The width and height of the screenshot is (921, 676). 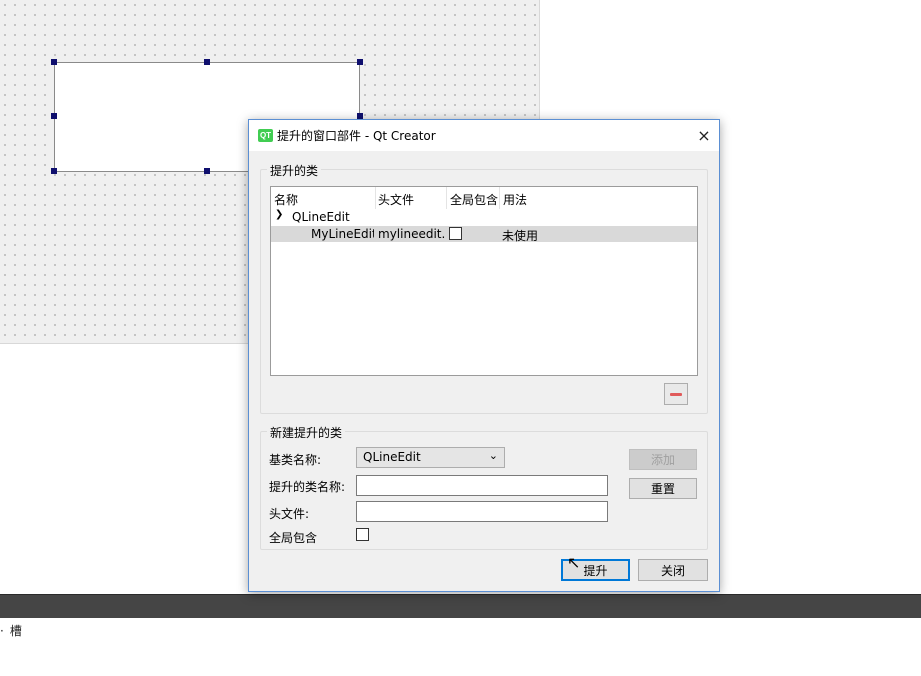 I want to click on child-header-file: mylineedit.h, so click(x=411, y=234).